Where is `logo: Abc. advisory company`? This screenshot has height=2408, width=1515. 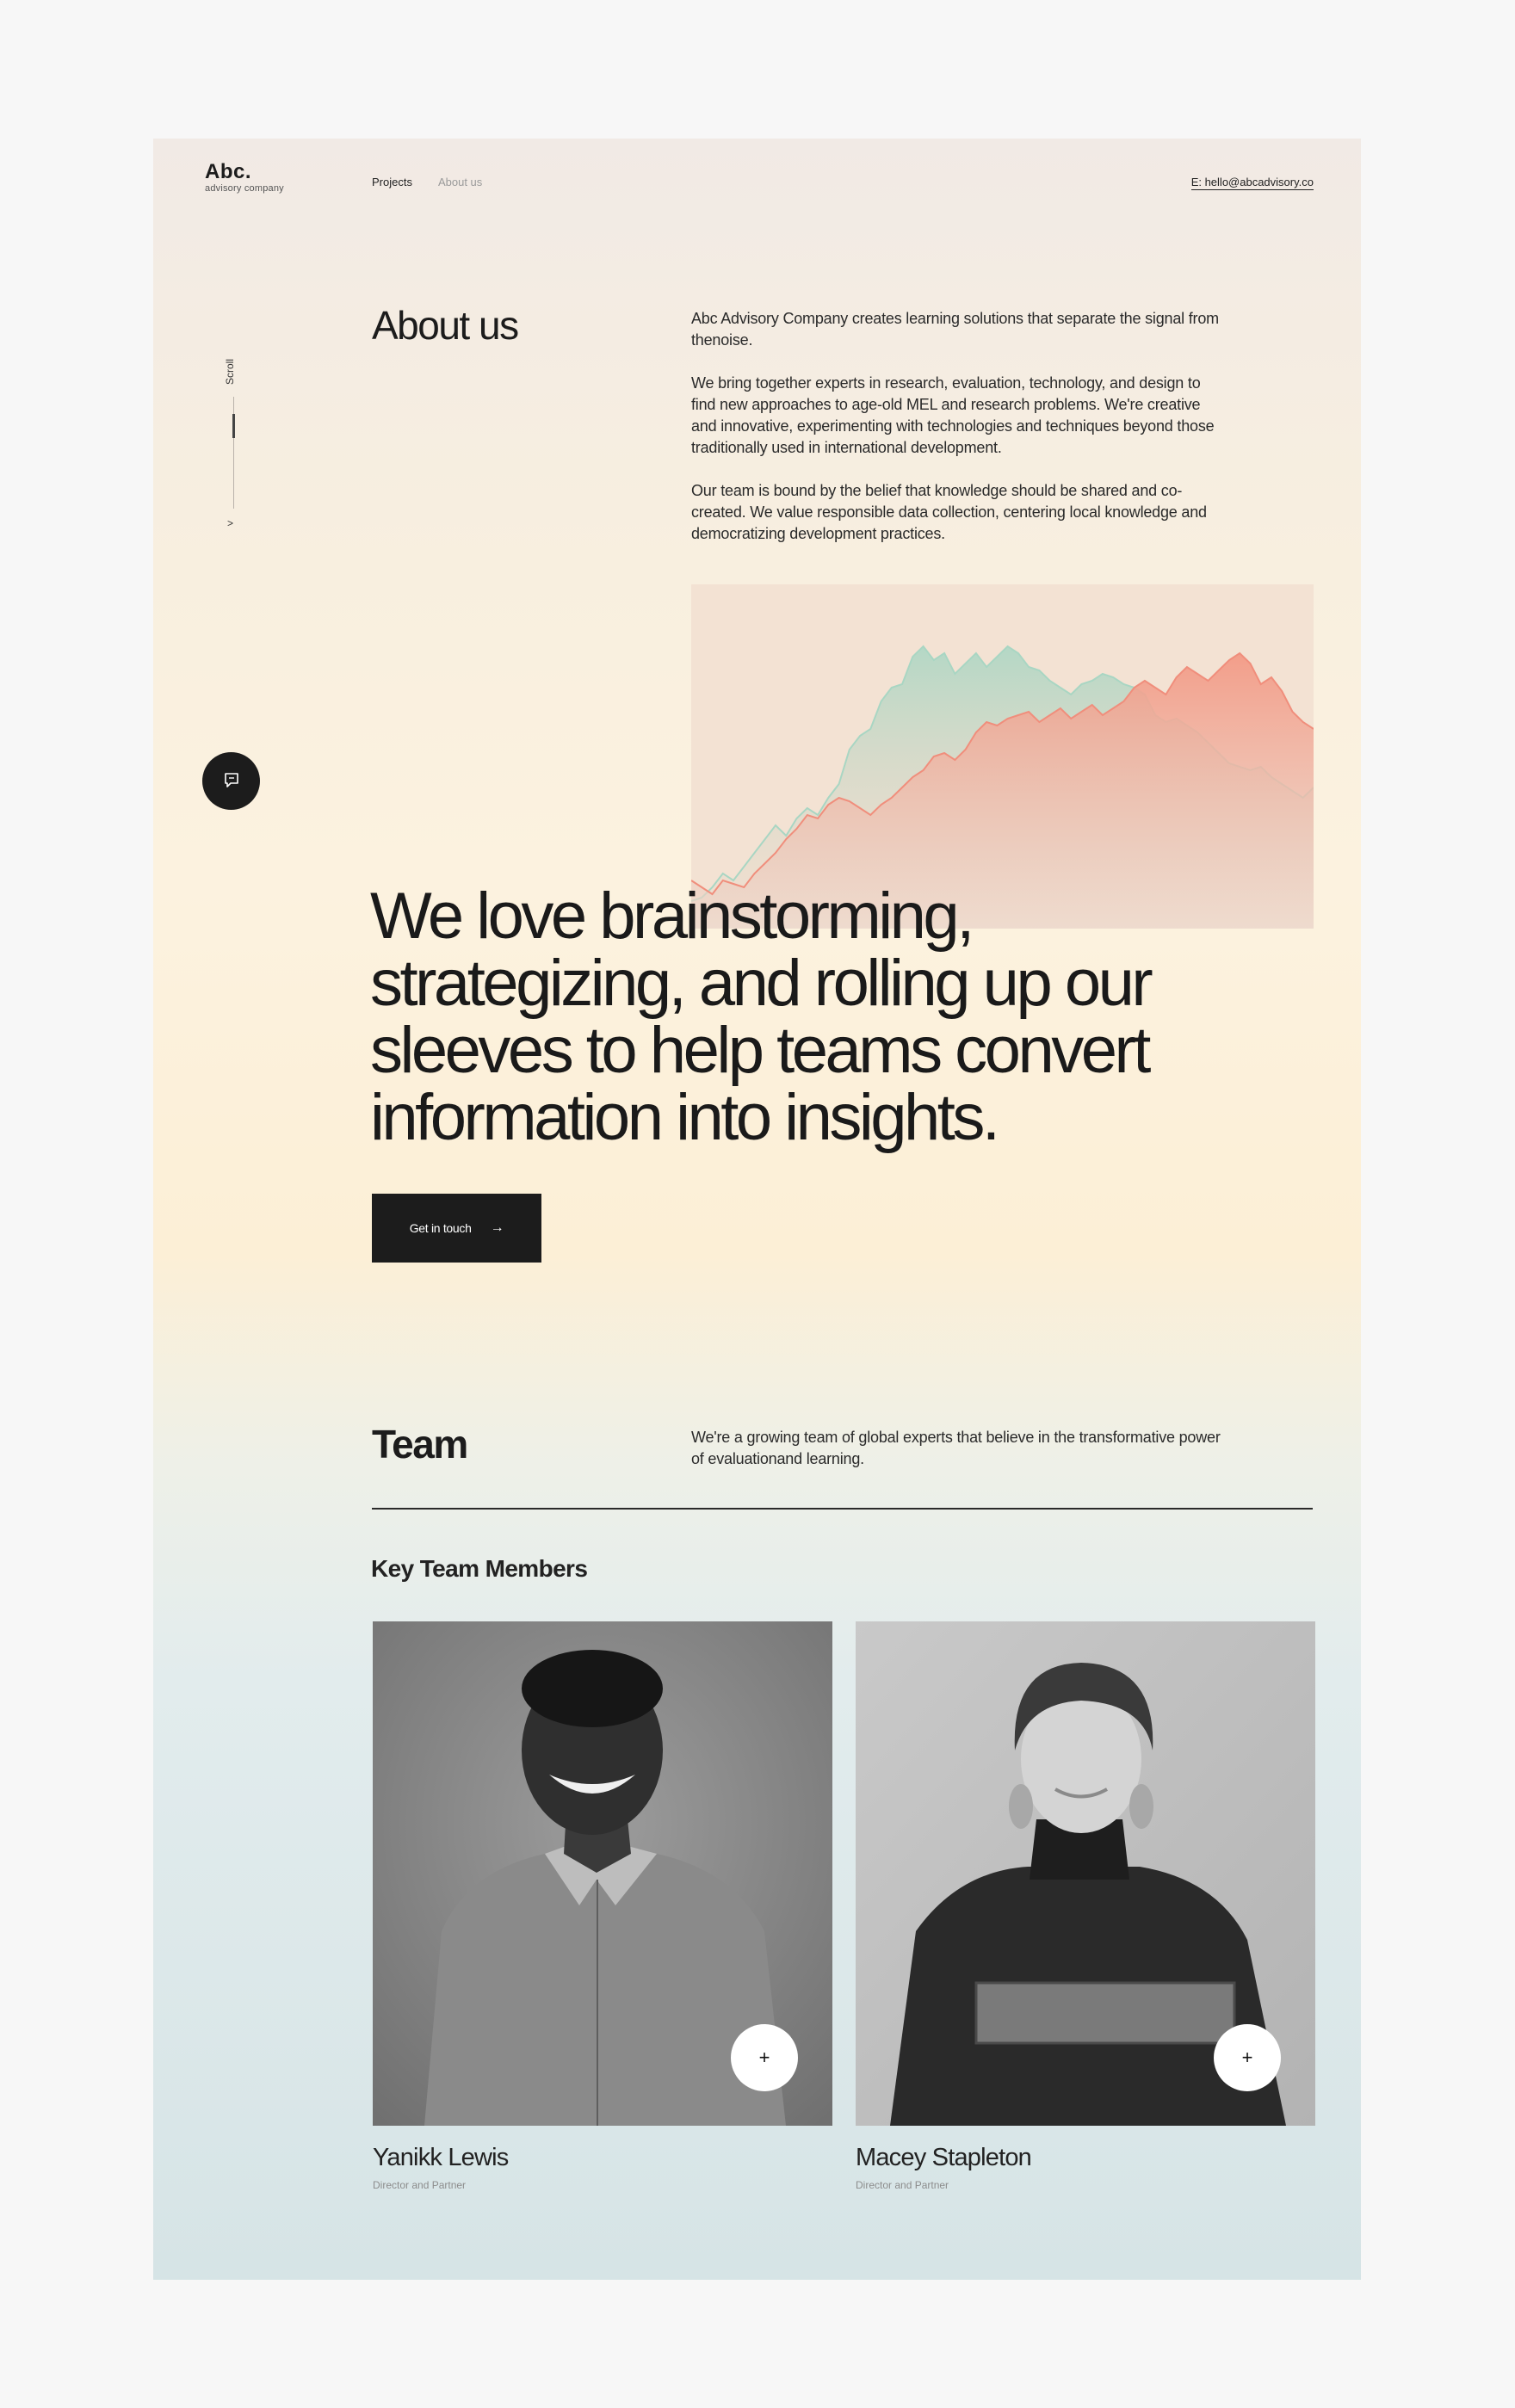 logo: Abc. advisory company is located at coordinates (245, 178).